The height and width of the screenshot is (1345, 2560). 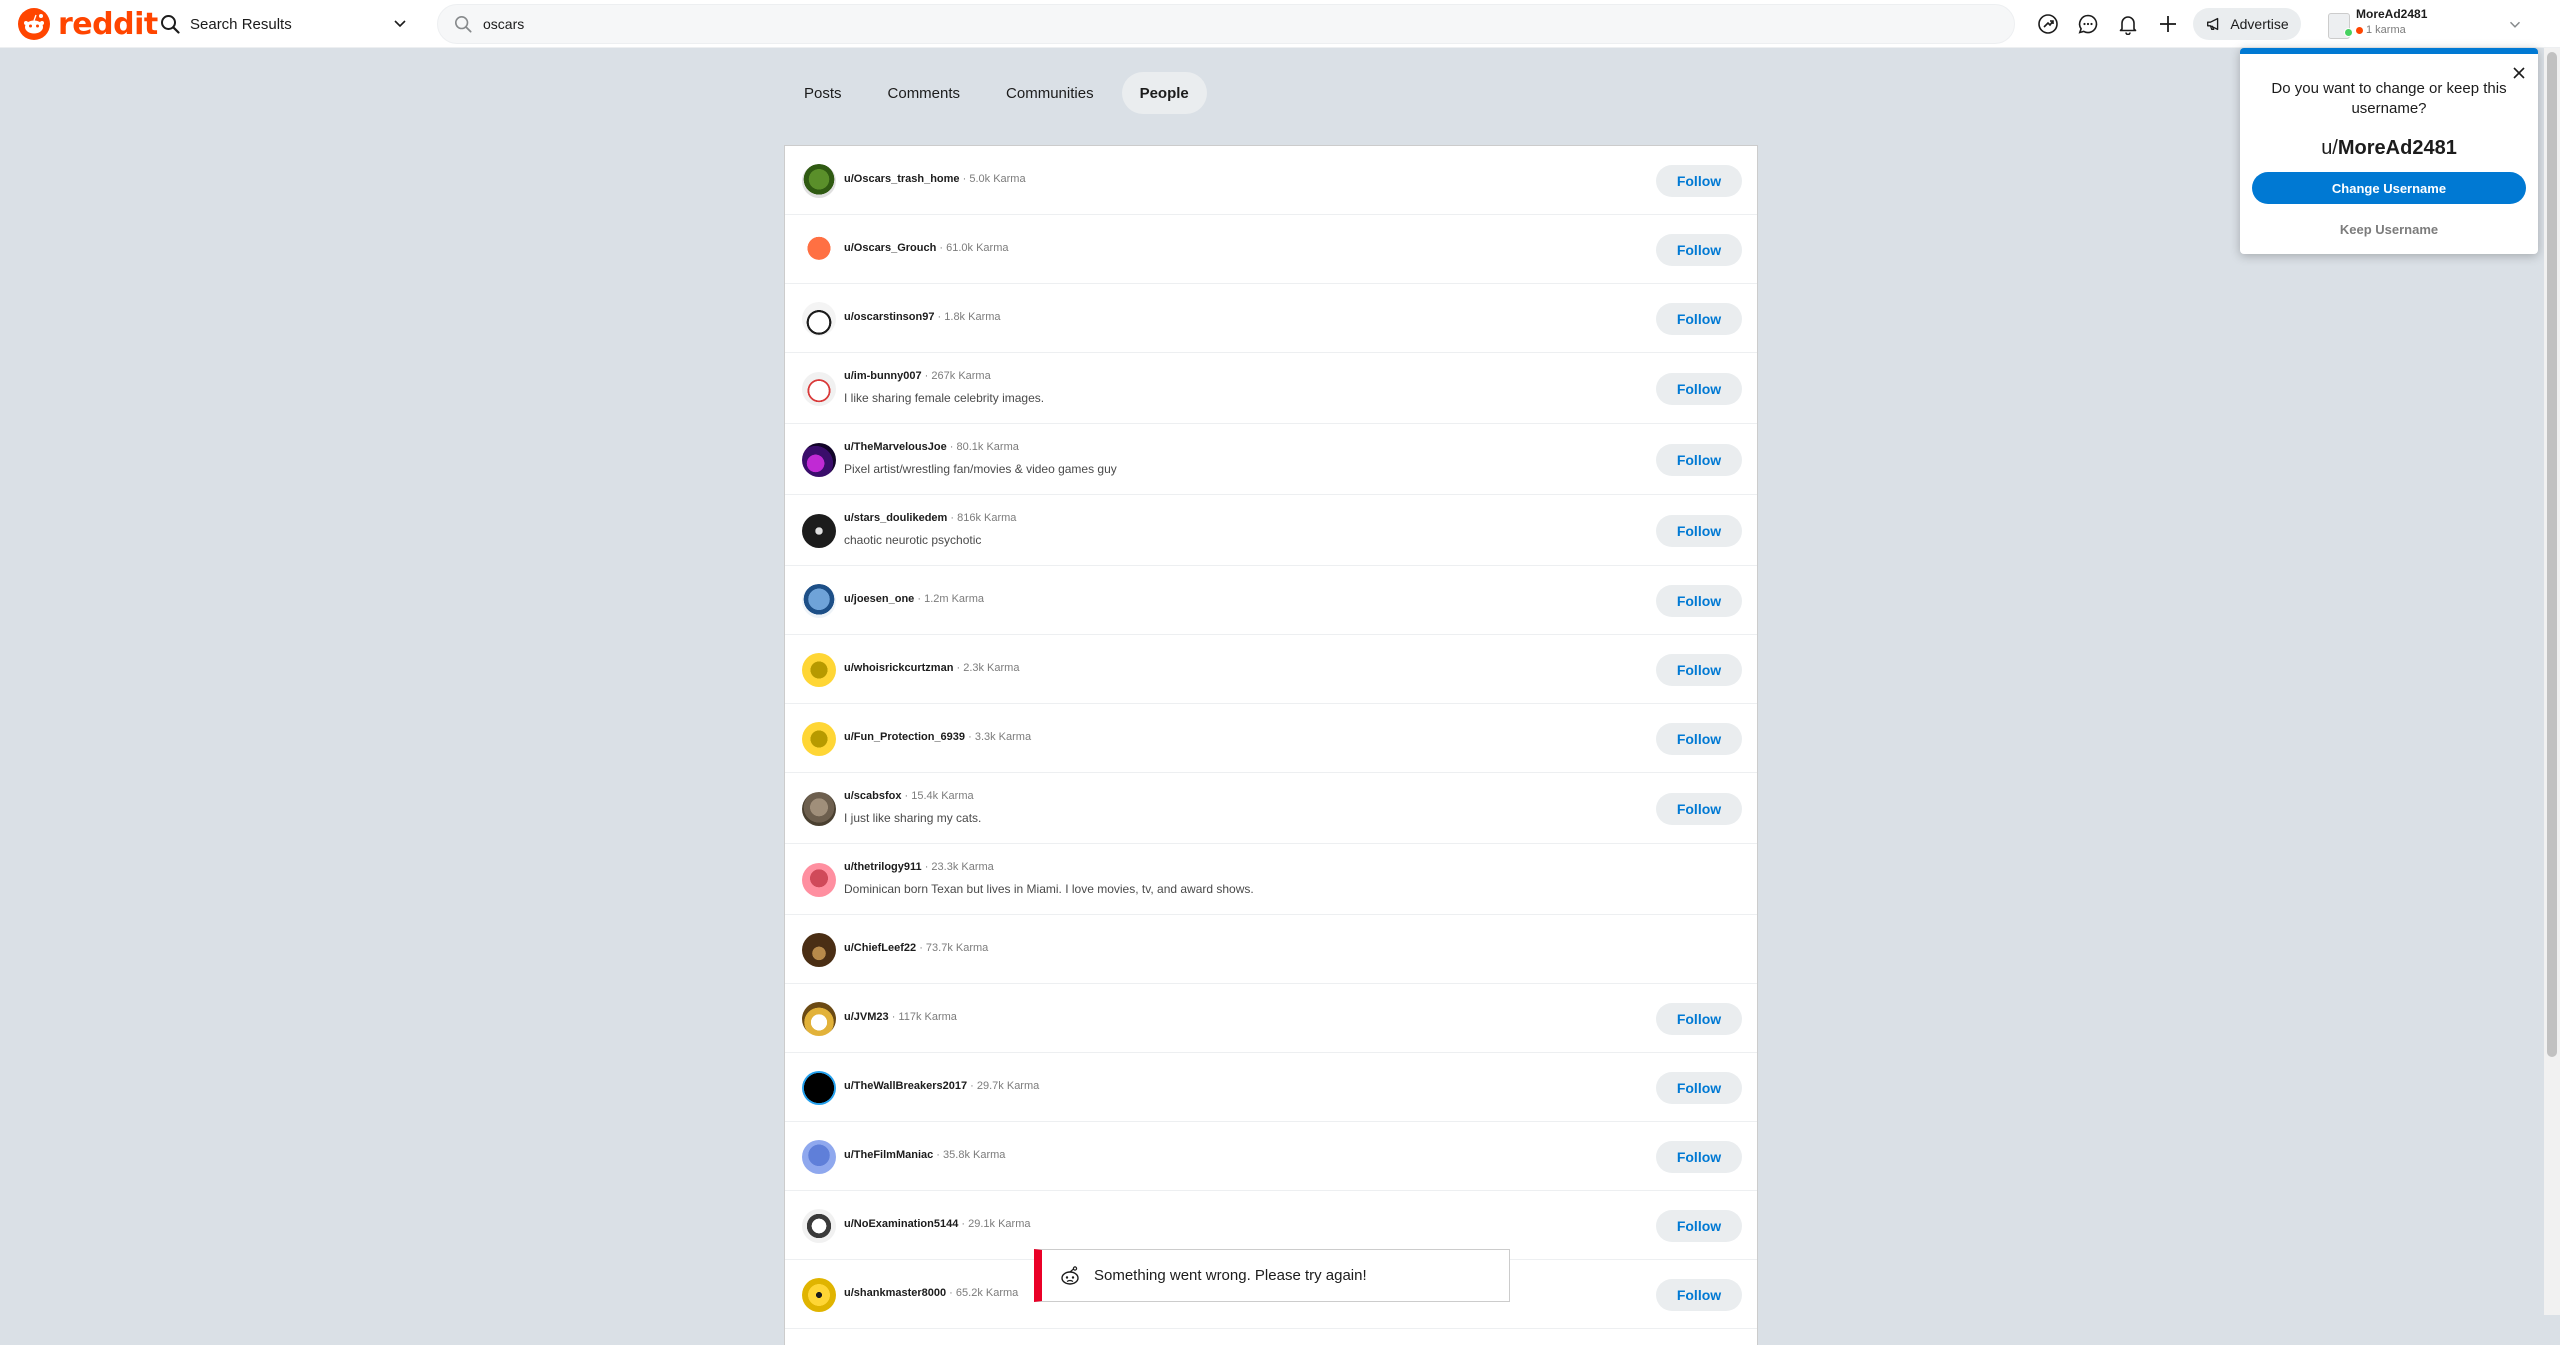 What do you see at coordinates (285, 24) in the screenshot?
I see `location-dropdown: Search Results` at bounding box center [285, 24].